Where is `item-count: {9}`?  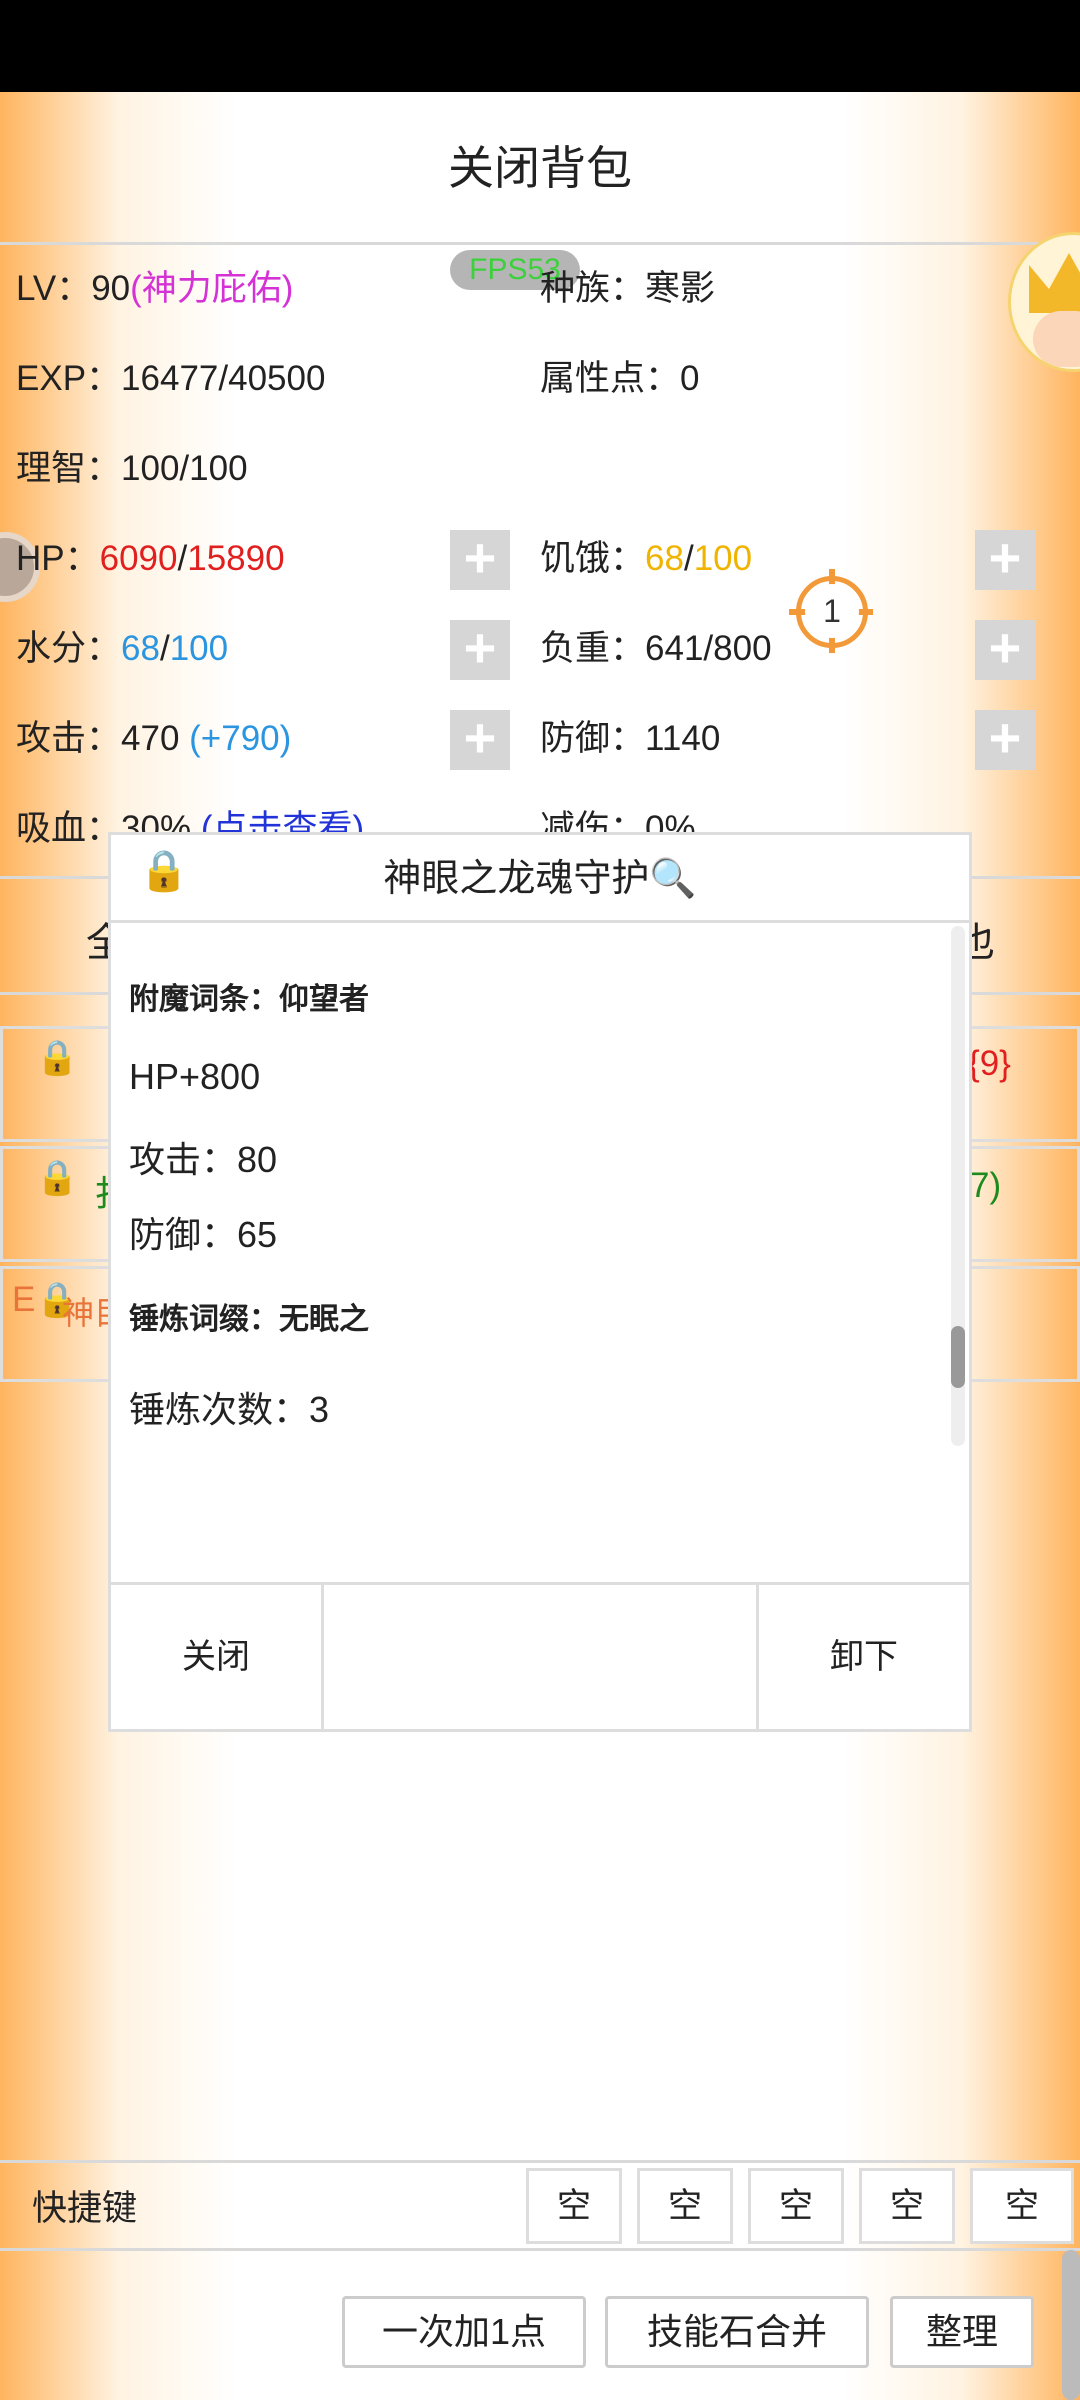 item-count: {9} is located at coordinates (989, 1063).